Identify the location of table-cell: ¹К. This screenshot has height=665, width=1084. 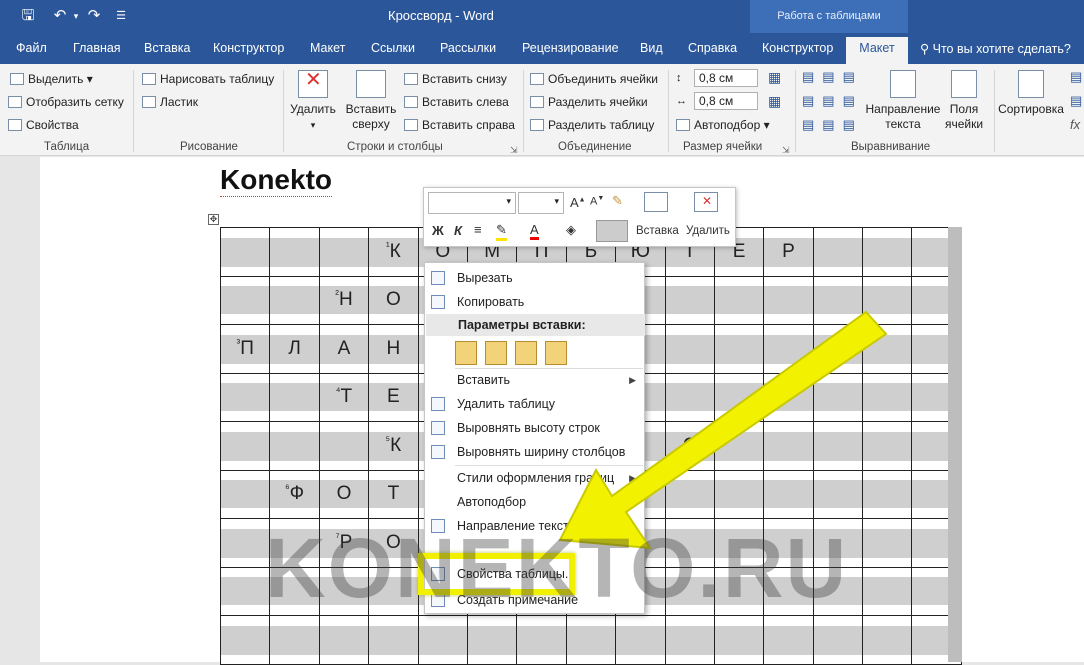
(393, 252).